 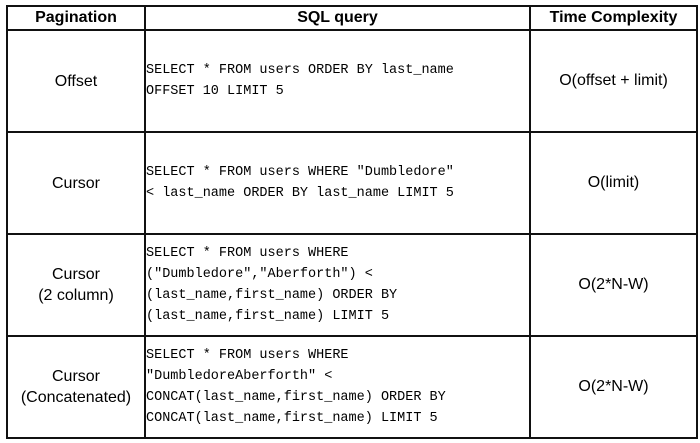 I want to click on pagination-label: Offset, so click(x=76, y=81).